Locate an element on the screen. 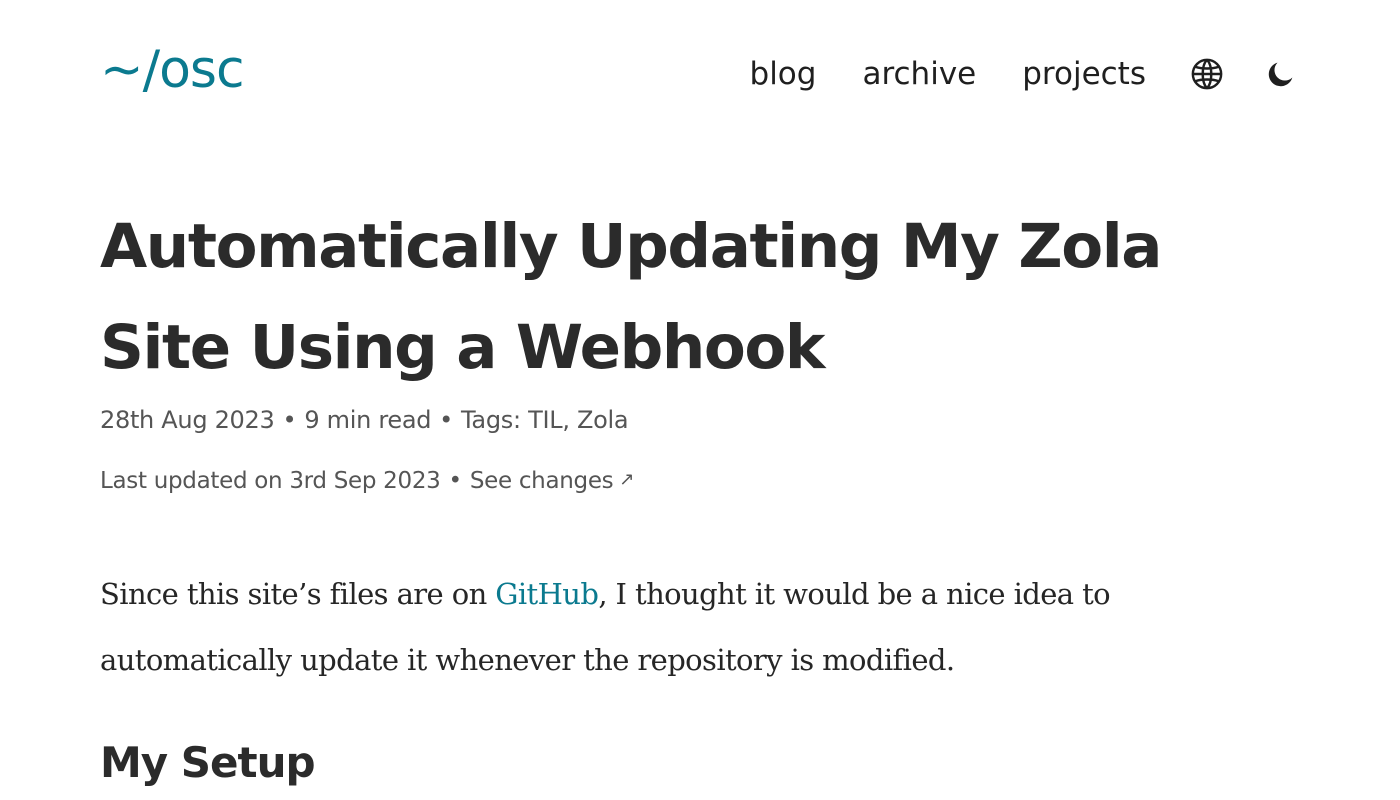 Image resolution: width=1400 pixels, height=800 pixels. section-heading: My Setup is located at coordinates (208, 762).